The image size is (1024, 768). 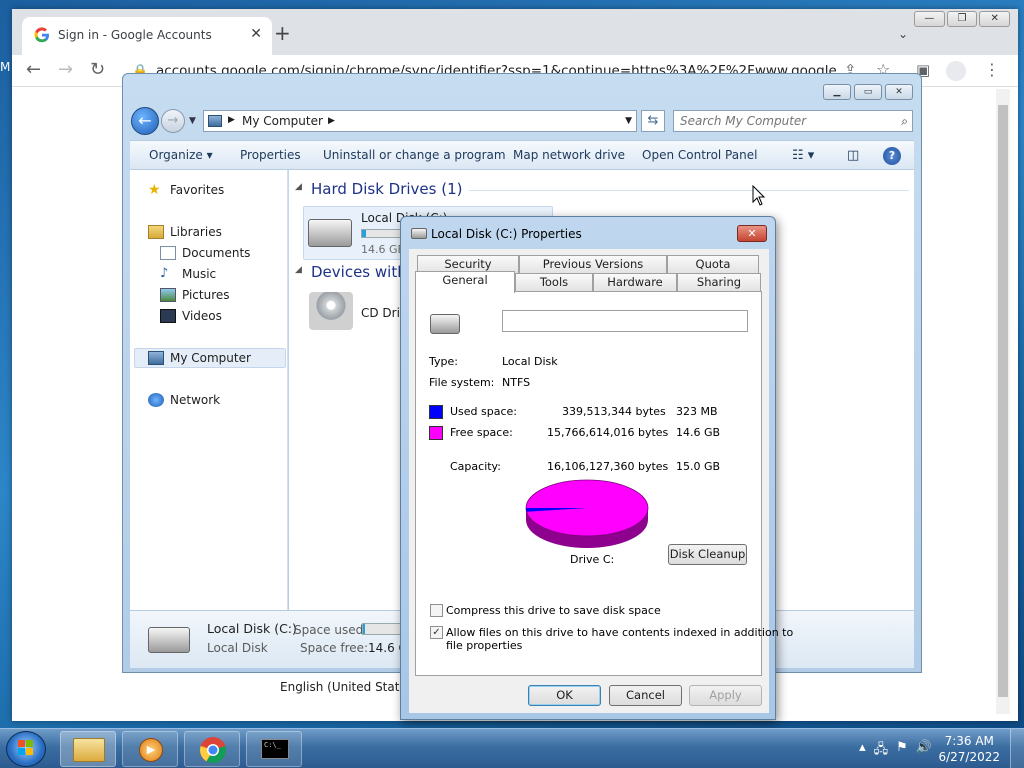 I want to click on capacity-size: 15.0 GB, so click(x=698, y=466).